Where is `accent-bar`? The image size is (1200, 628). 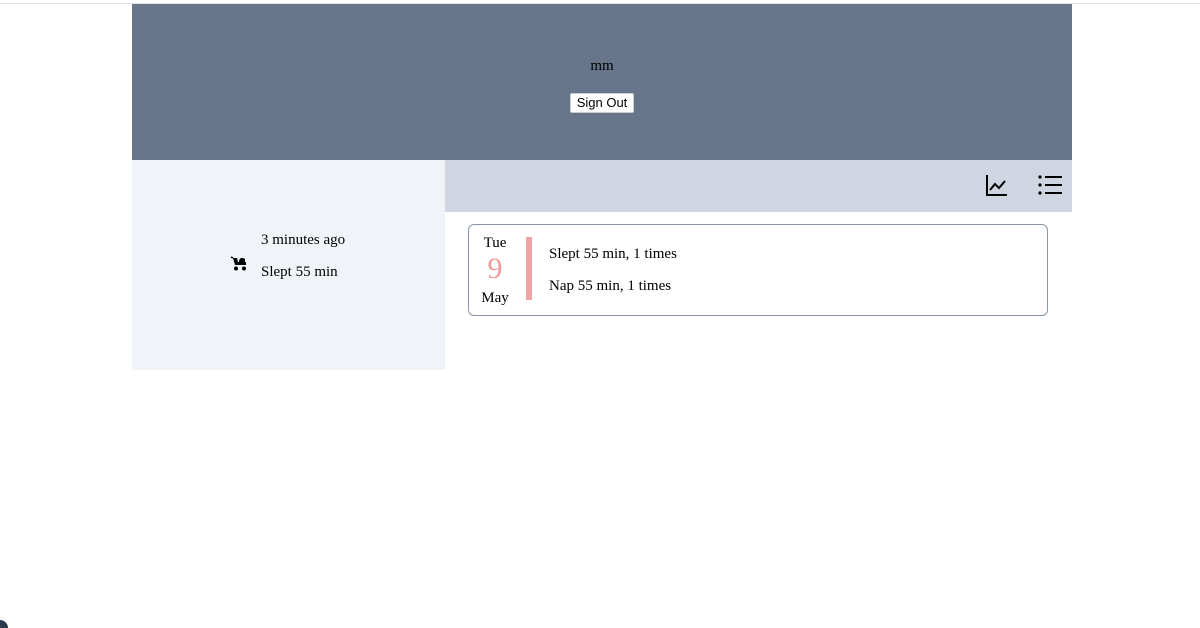
accent-bar is located at coordinates (529, 268).